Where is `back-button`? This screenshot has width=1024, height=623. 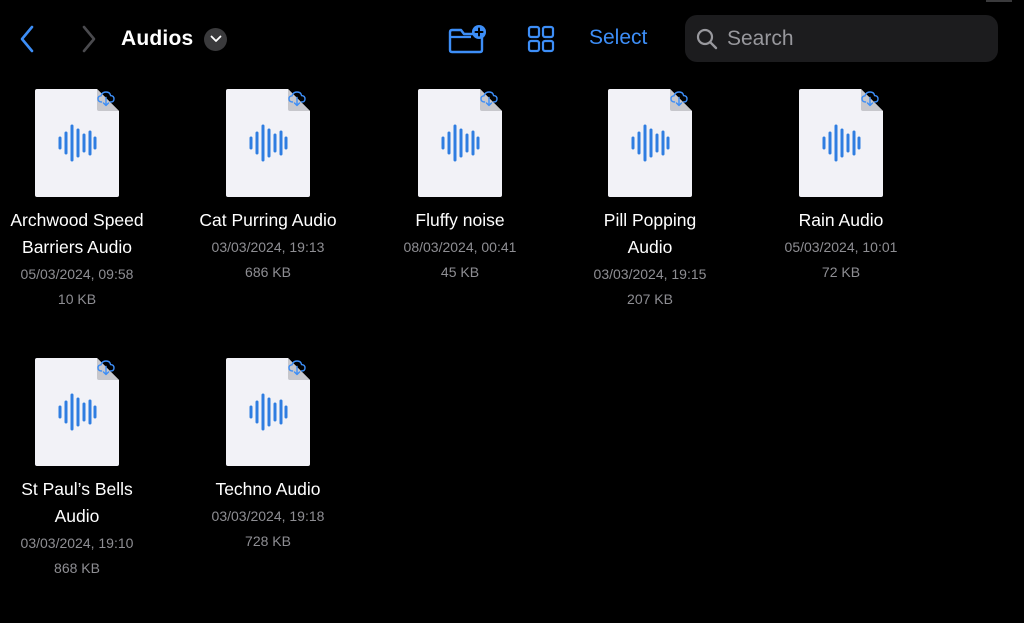
back-button is located at coordinates (27, 39).